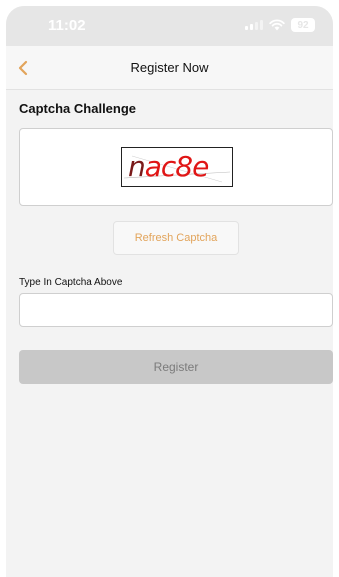 This screenshot has height=577, width=339. I want to click on page-title: Register Now, so click(169, 67).